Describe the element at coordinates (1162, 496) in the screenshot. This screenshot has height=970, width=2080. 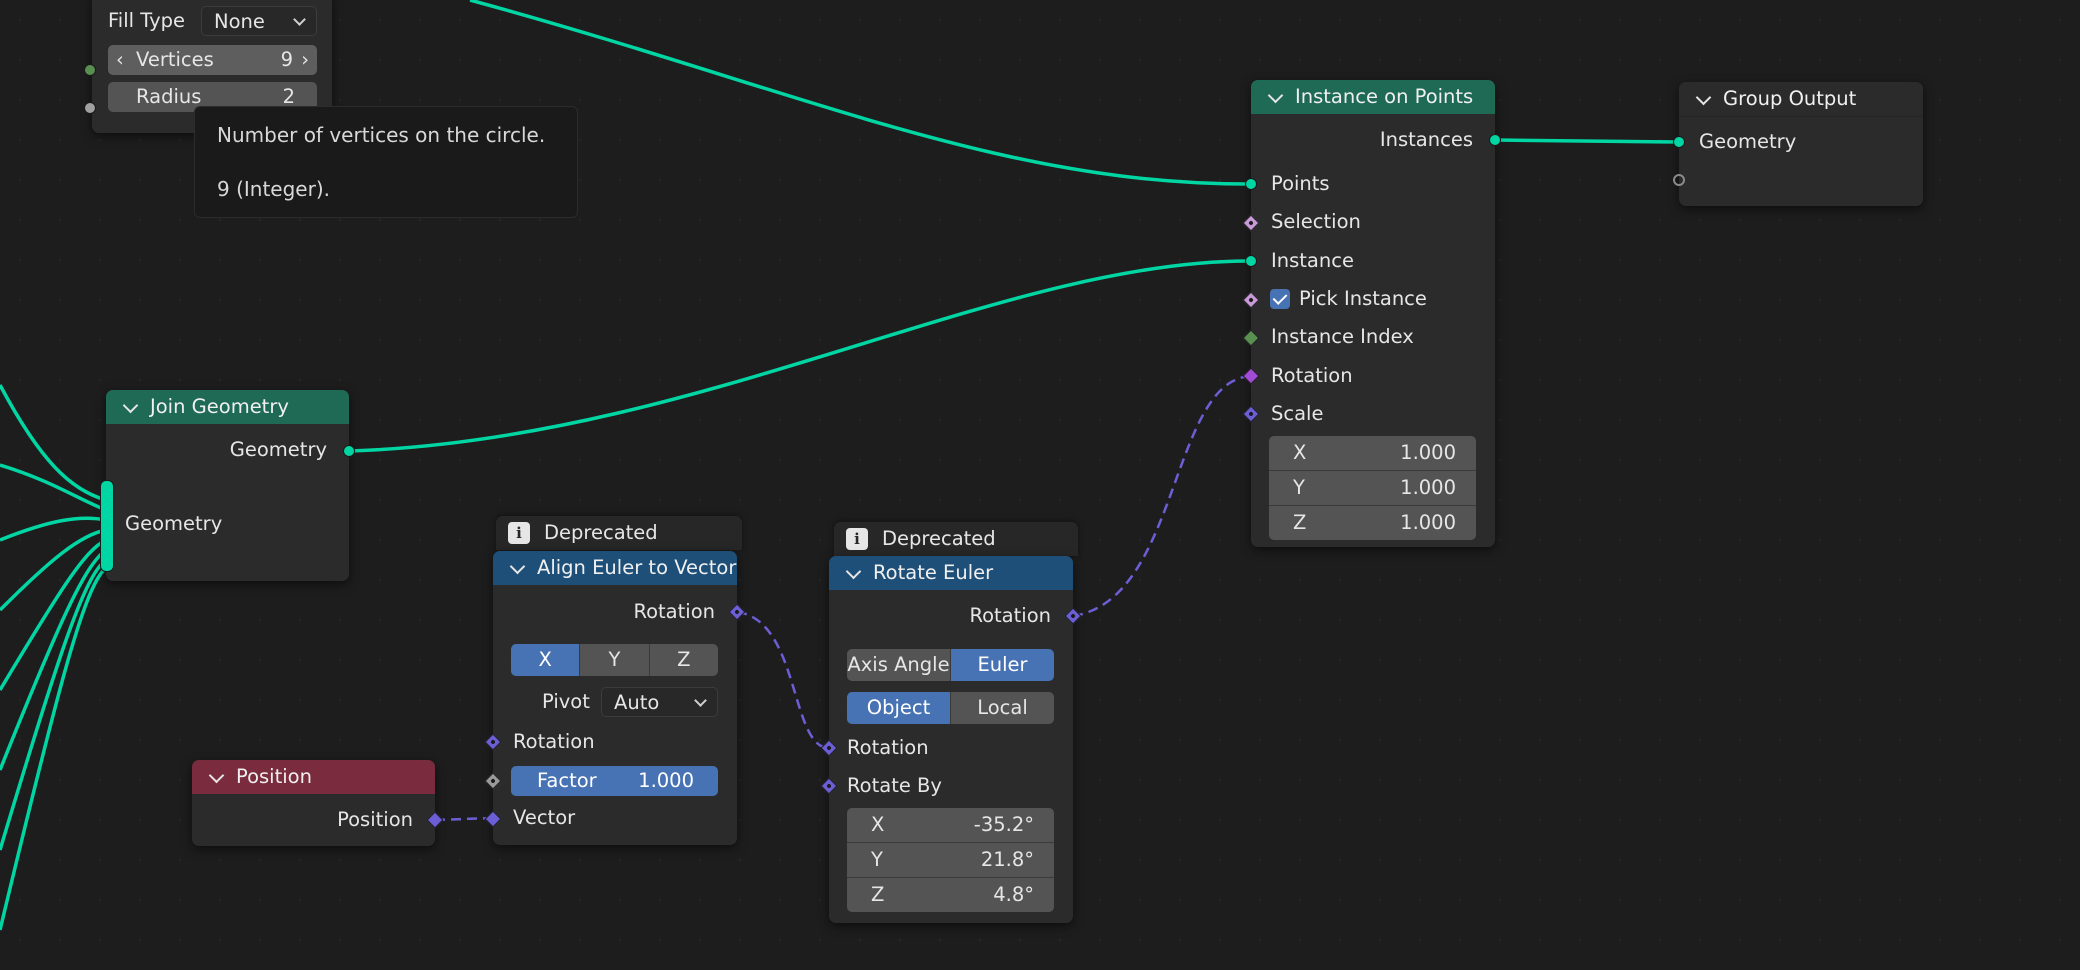
I see `link-rotate-to-rotation` at that location.